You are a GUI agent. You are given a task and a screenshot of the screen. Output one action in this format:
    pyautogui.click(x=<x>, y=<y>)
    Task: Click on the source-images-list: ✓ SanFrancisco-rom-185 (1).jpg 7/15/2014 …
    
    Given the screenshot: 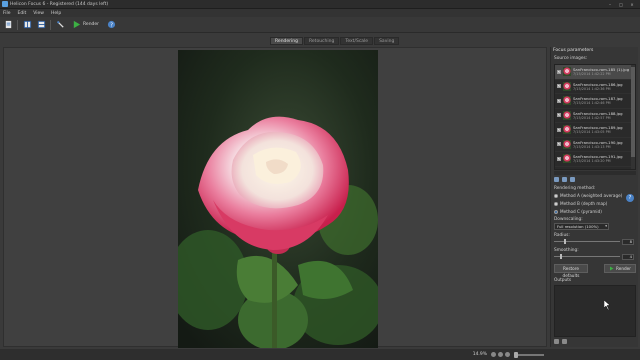 What is the action you would take?
    pyautogui.click(x=595, y=117)
    